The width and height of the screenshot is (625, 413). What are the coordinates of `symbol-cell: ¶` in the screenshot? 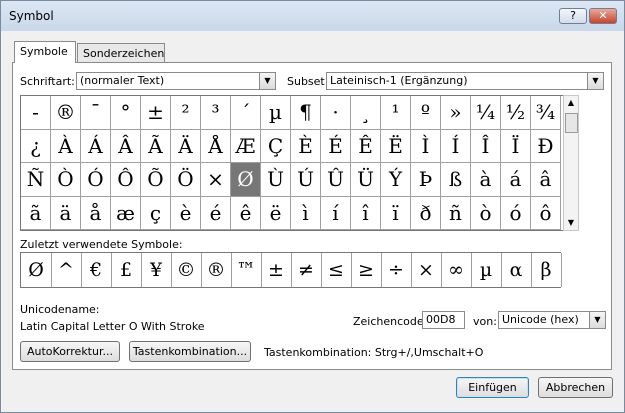 It's located at (306, 113).